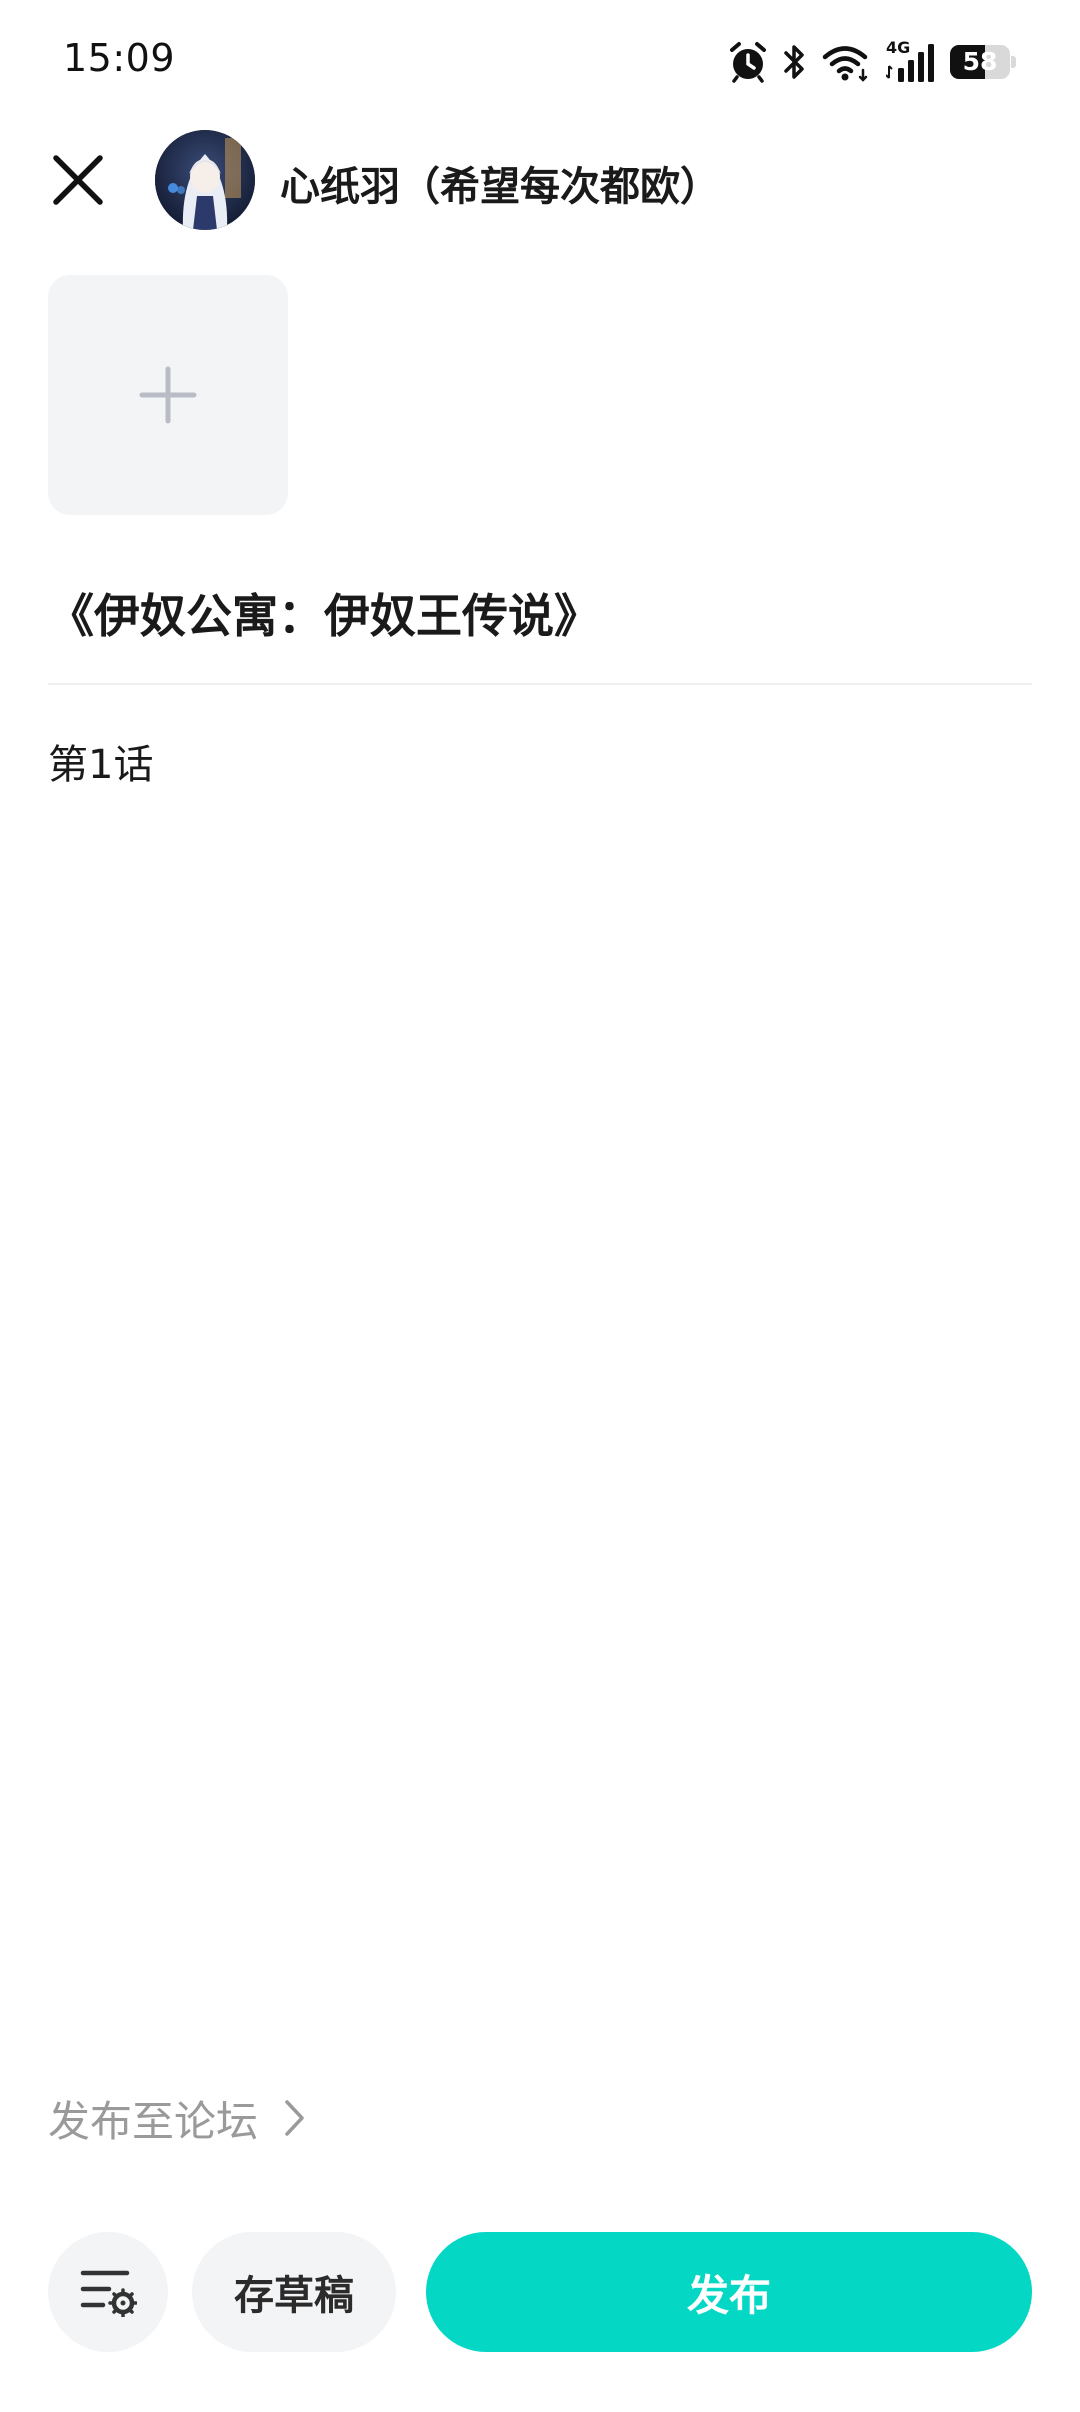  What do you see at coordinates (540, 613) in the screenshot?
I see `post-title-input: 《伊奴公寓：伊奴王传说》` at bounding box center [540, 613].